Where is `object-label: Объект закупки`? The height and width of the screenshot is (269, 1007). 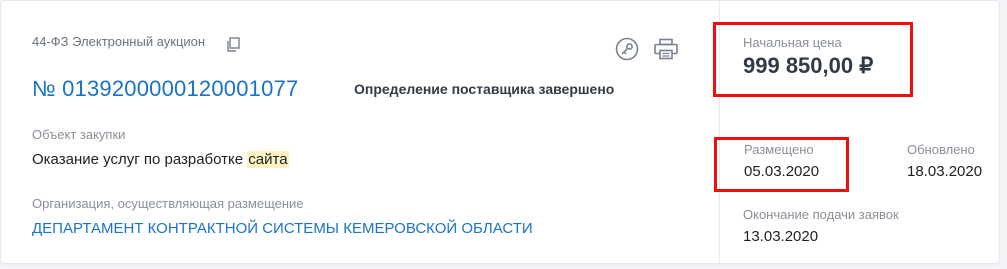 object-label: Объект закупки is located at coordinates (79, 134).